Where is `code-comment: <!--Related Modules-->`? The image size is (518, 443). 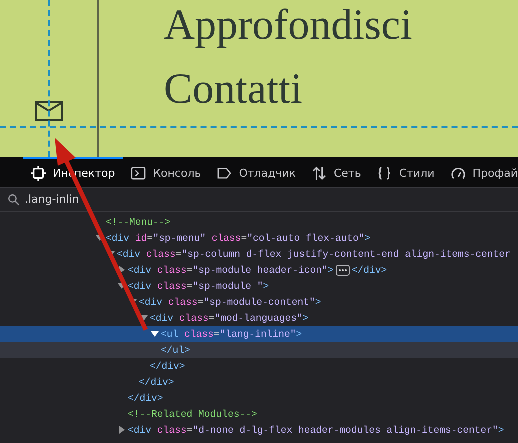 code-comment: <!--Related Modules--> is located at coordinates (193, 414).